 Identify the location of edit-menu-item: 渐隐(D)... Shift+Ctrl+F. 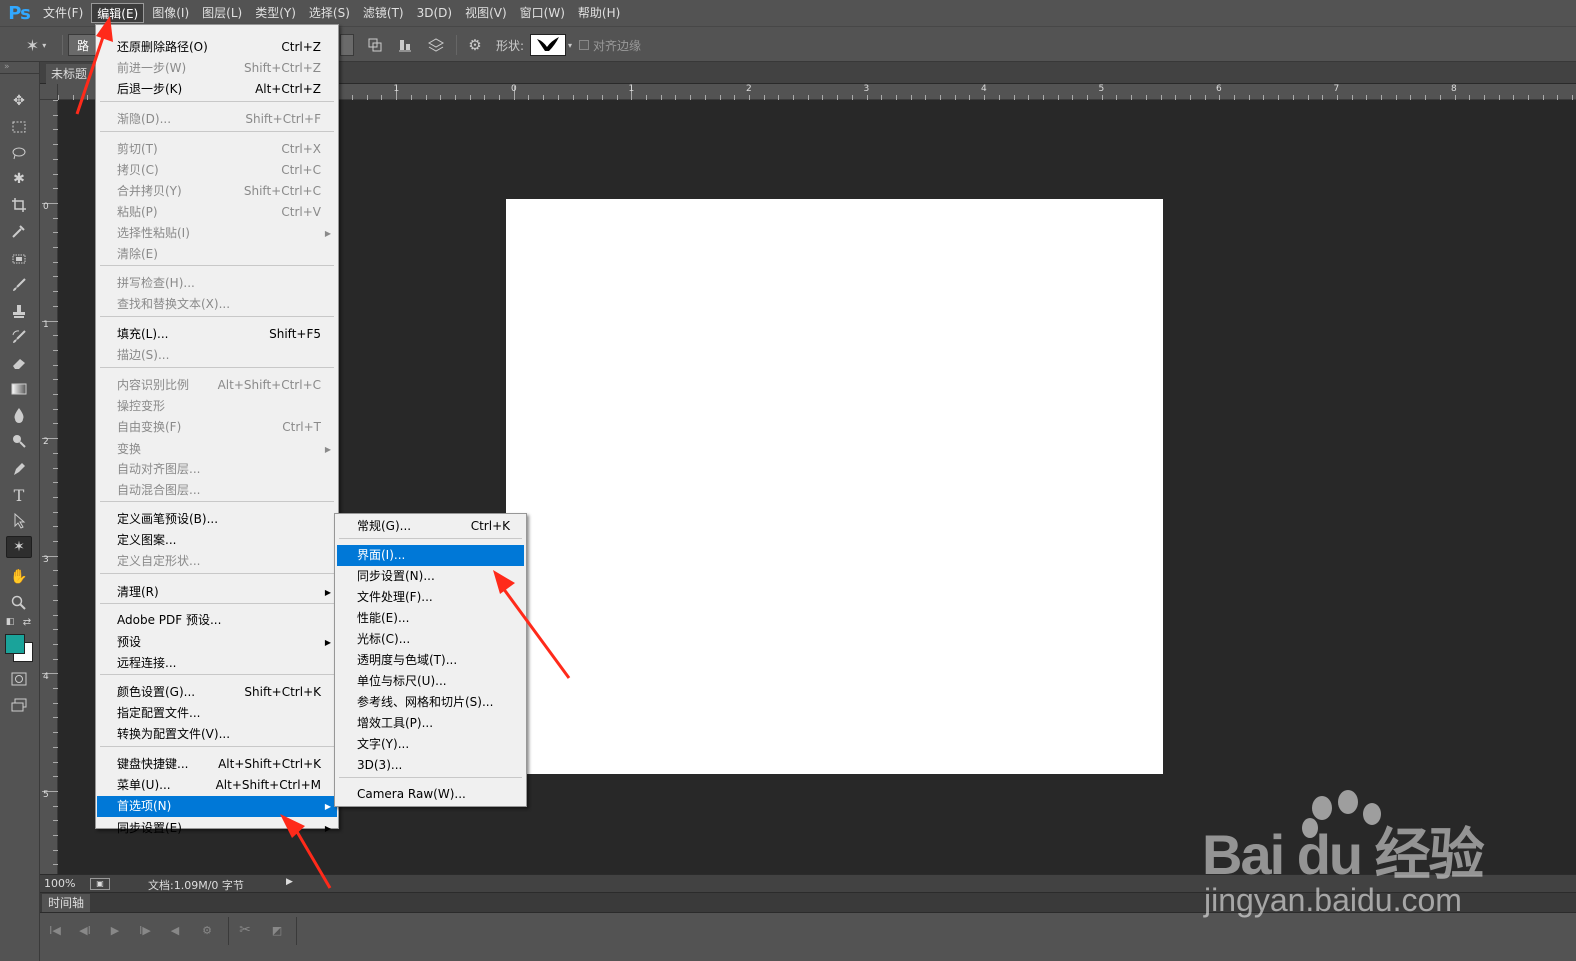
(217, 119).